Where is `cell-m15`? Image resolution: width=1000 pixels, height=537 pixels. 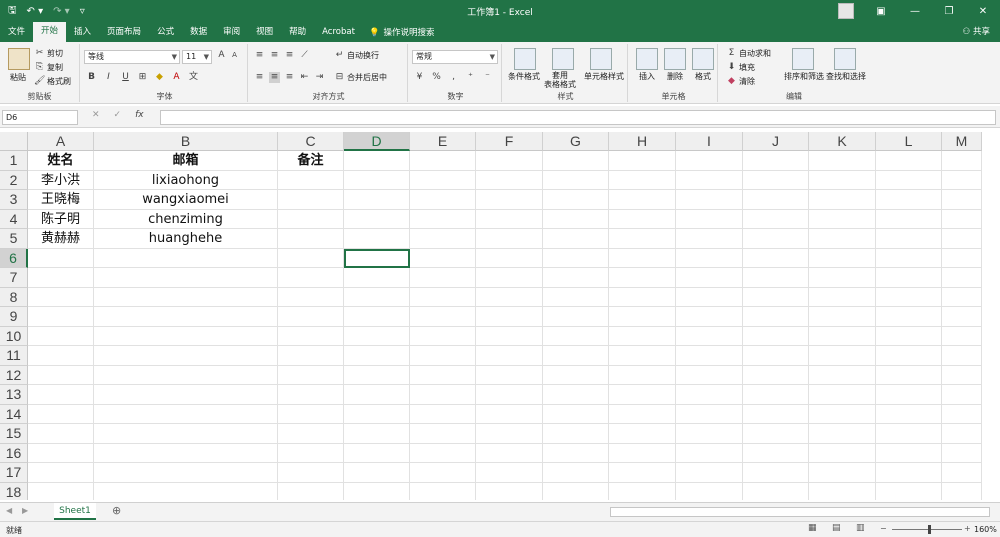
cell-m15 is located at coordinates (962, 434).